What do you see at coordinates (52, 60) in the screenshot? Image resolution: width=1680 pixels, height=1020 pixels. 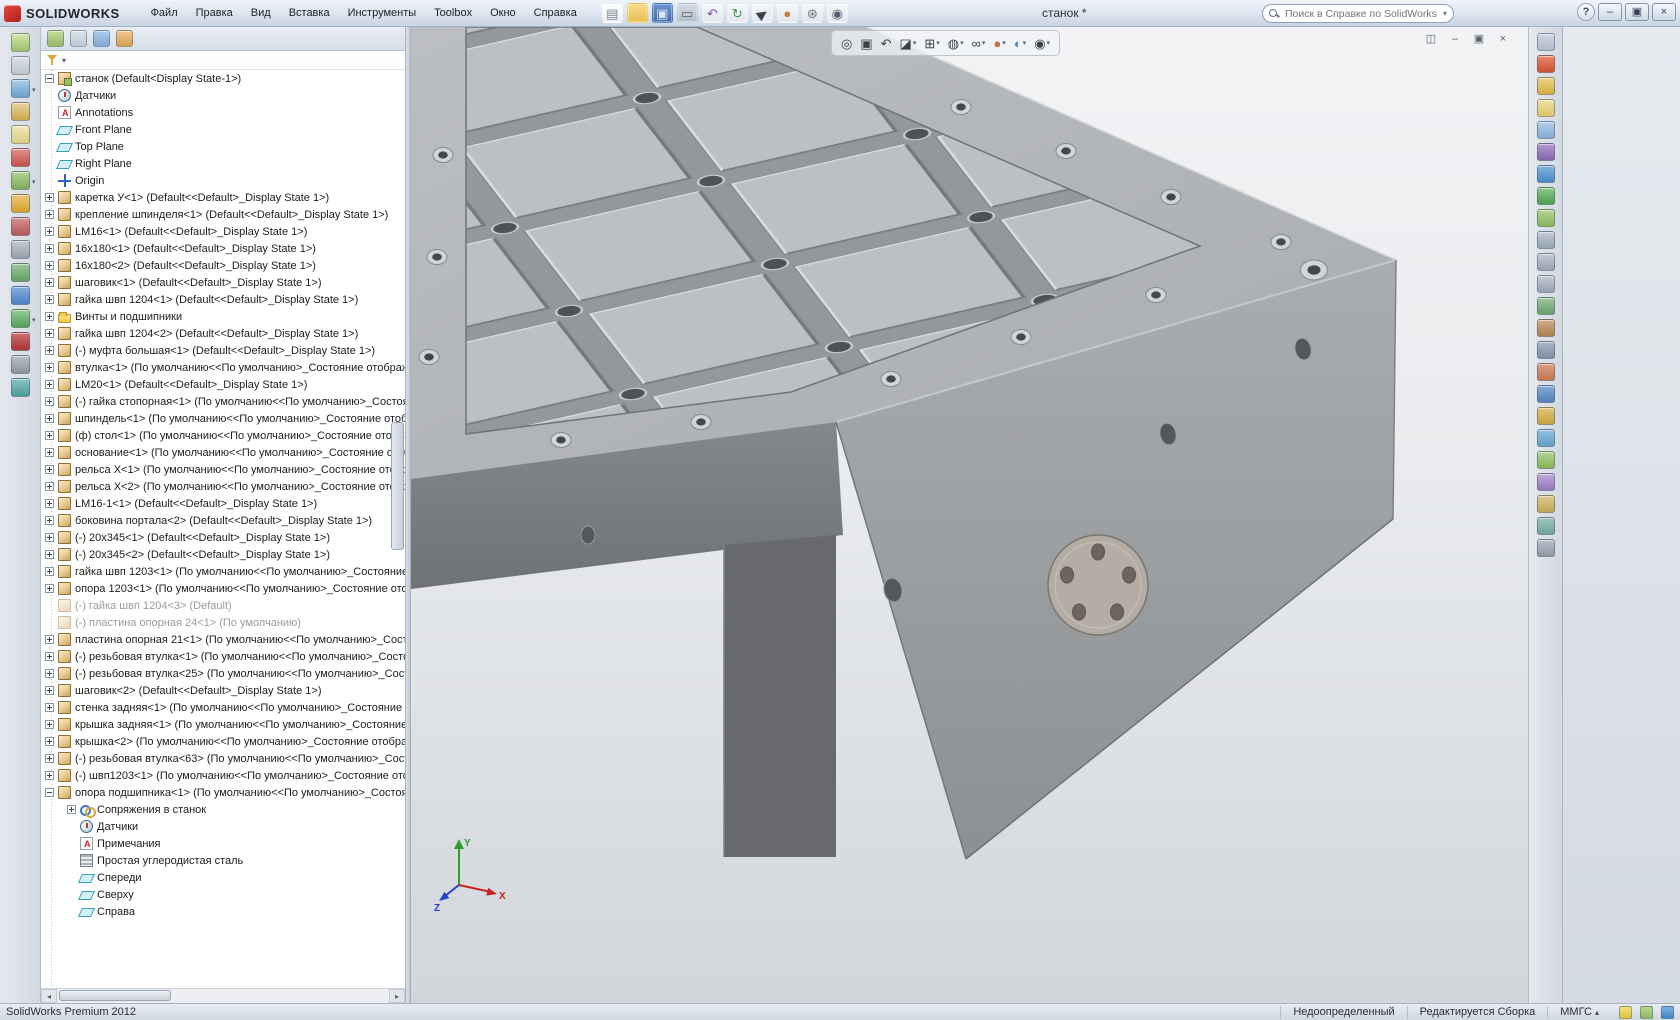 I see `filter-funnel-icon` at bounding box center [52, 60].